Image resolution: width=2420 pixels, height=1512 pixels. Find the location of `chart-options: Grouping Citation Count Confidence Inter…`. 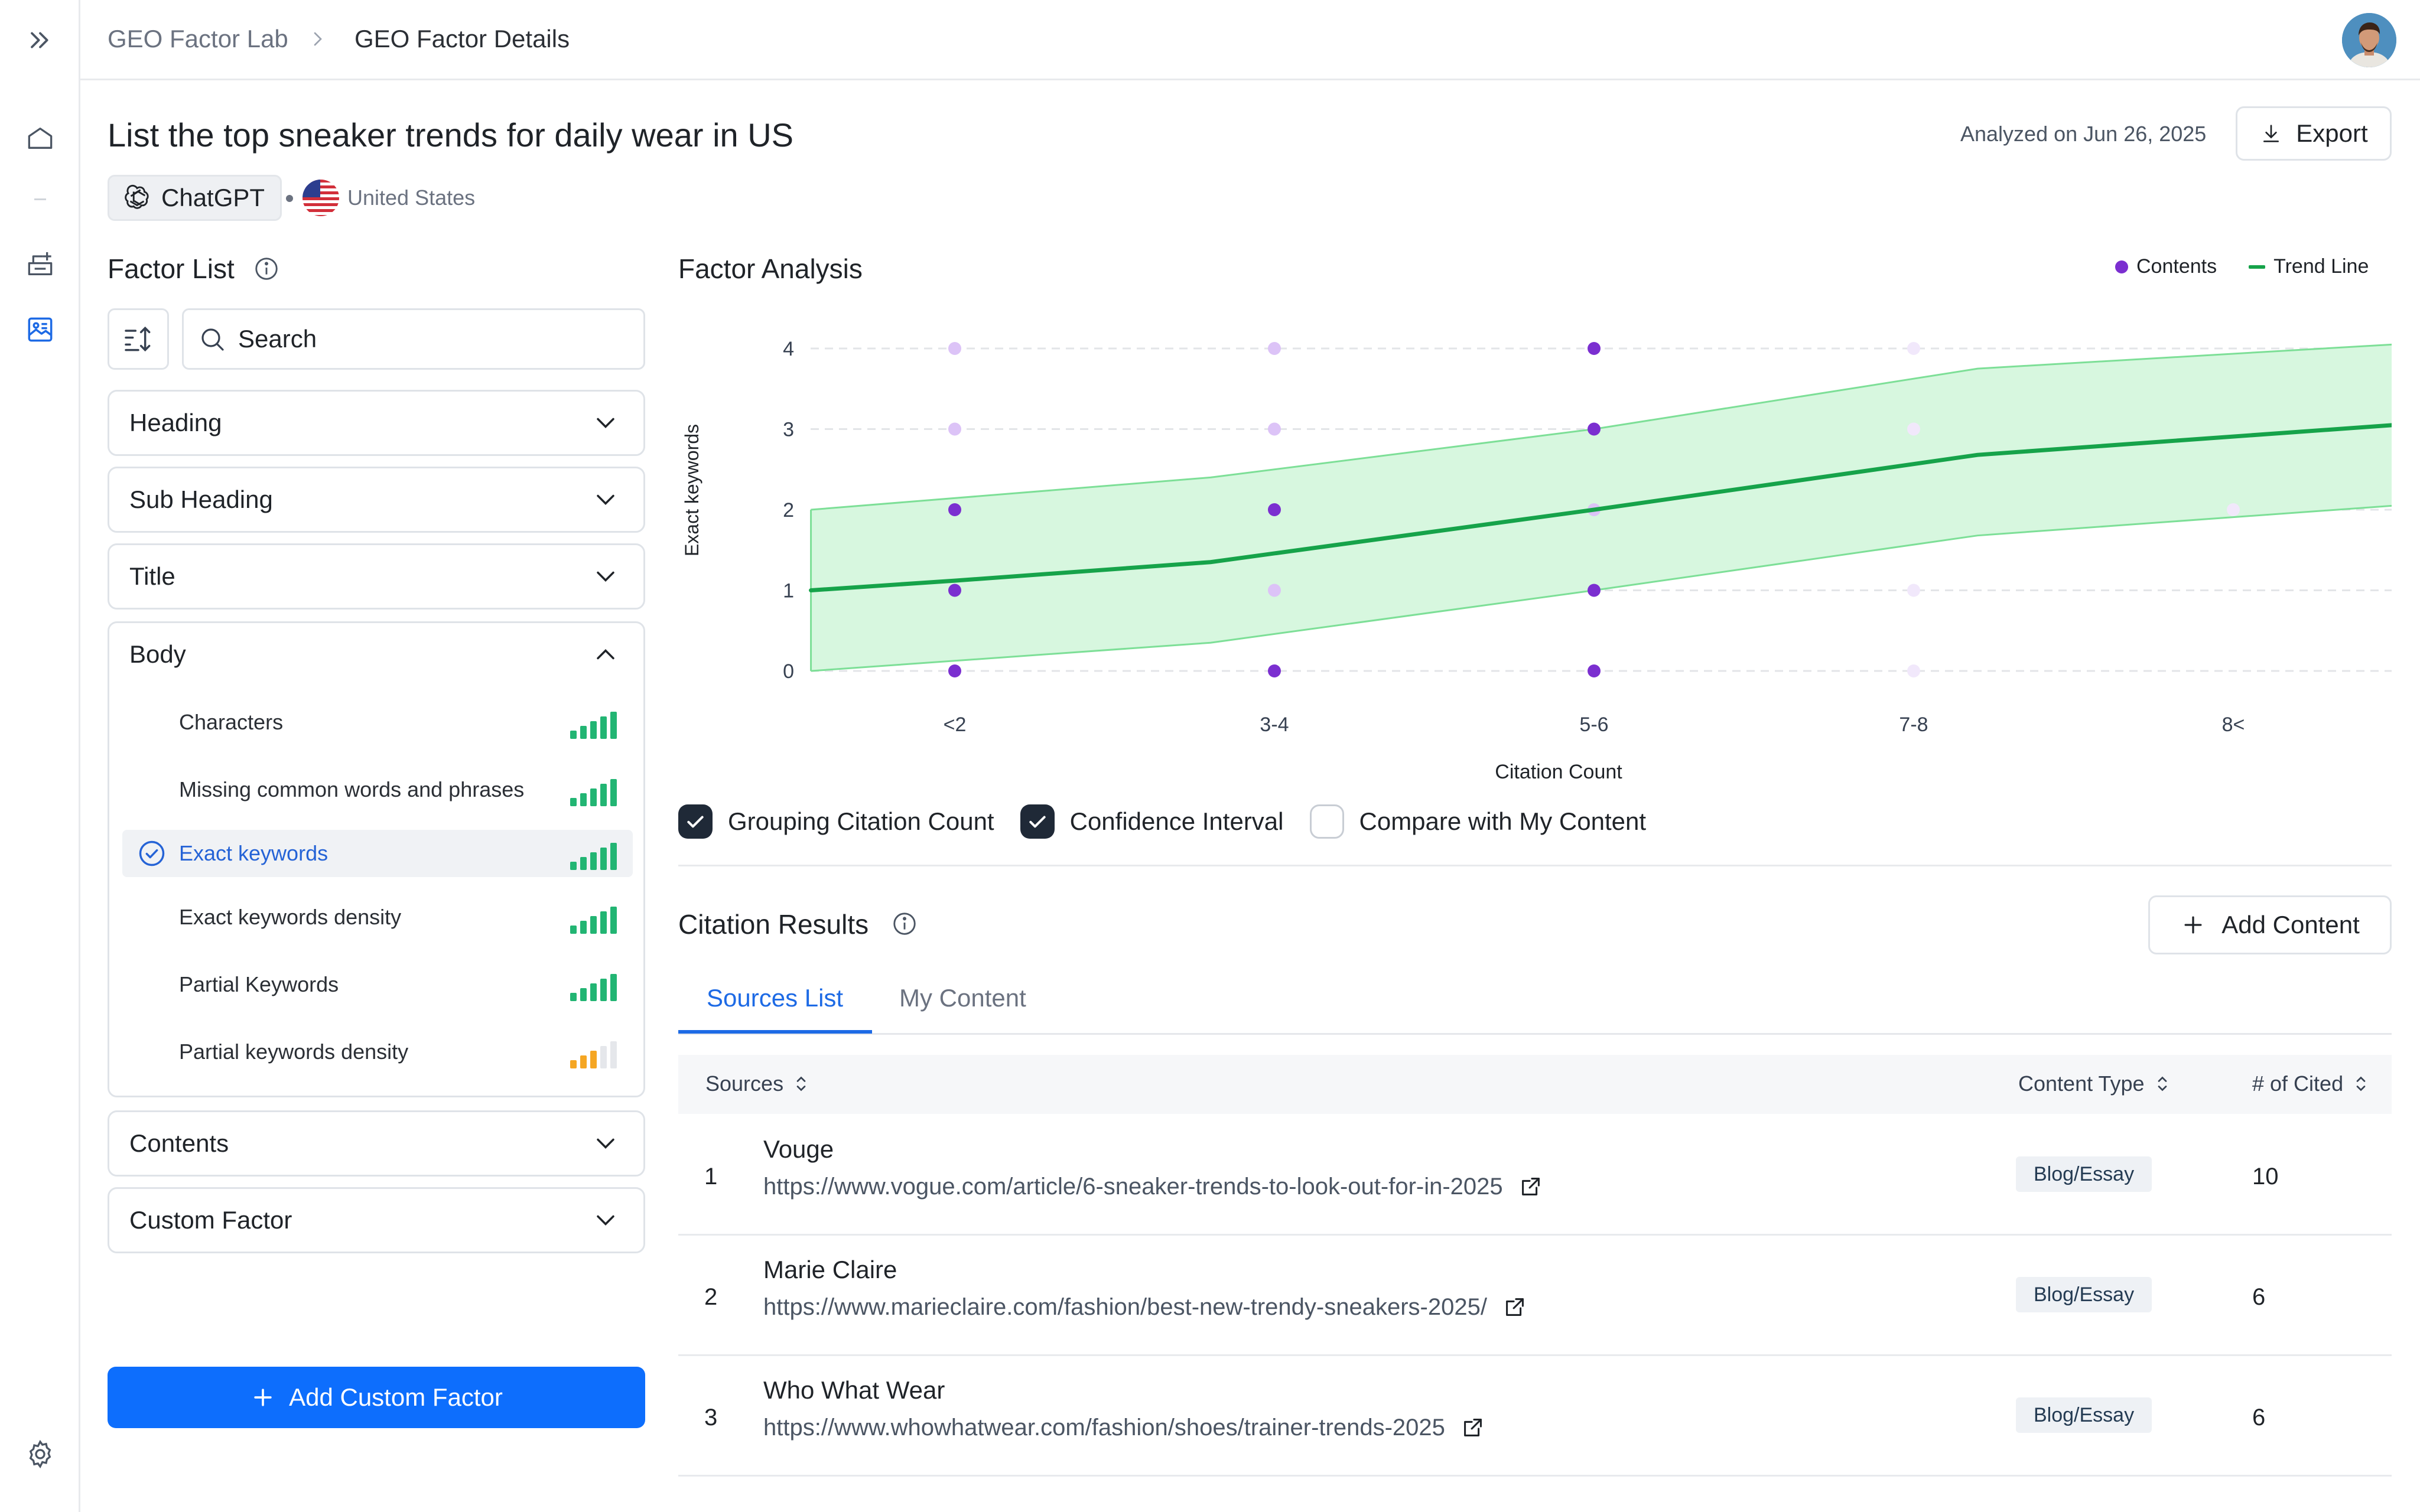

chart-options: Grouping Citation Count Confidence Inter… is located at coordinates (1175, 821).